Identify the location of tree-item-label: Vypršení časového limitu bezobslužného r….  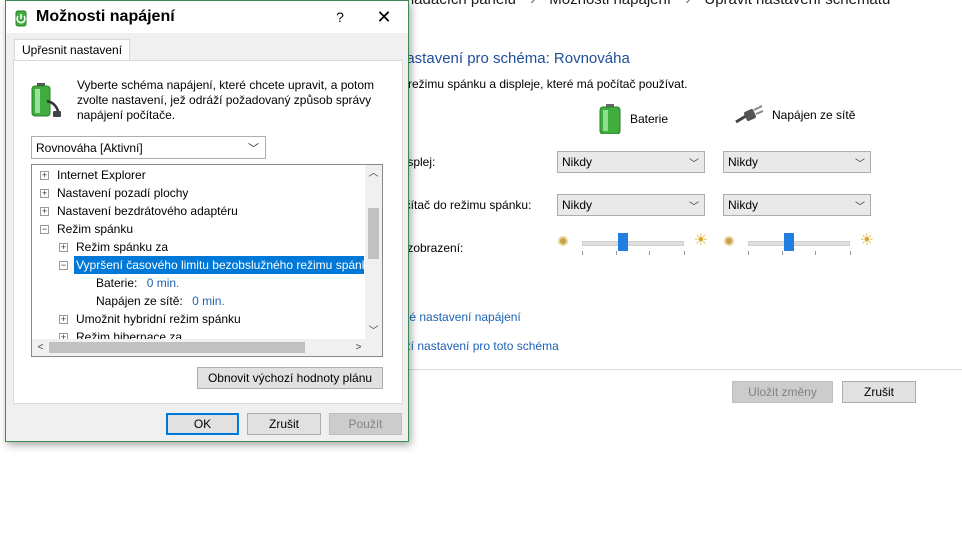
(219, 265).